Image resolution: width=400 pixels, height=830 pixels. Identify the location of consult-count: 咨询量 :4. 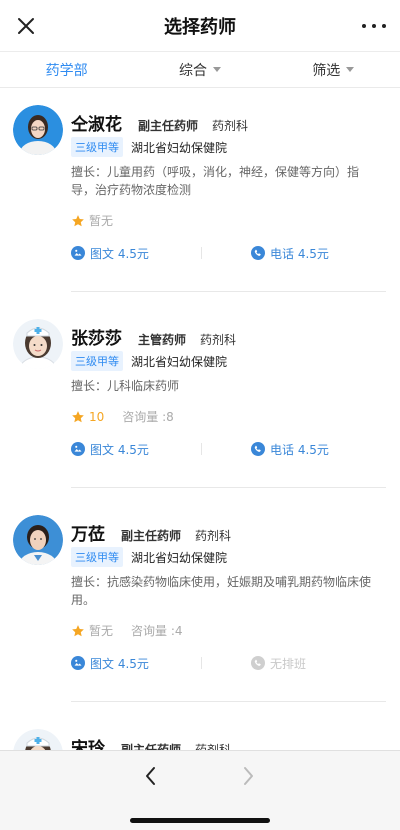
(157, 631).